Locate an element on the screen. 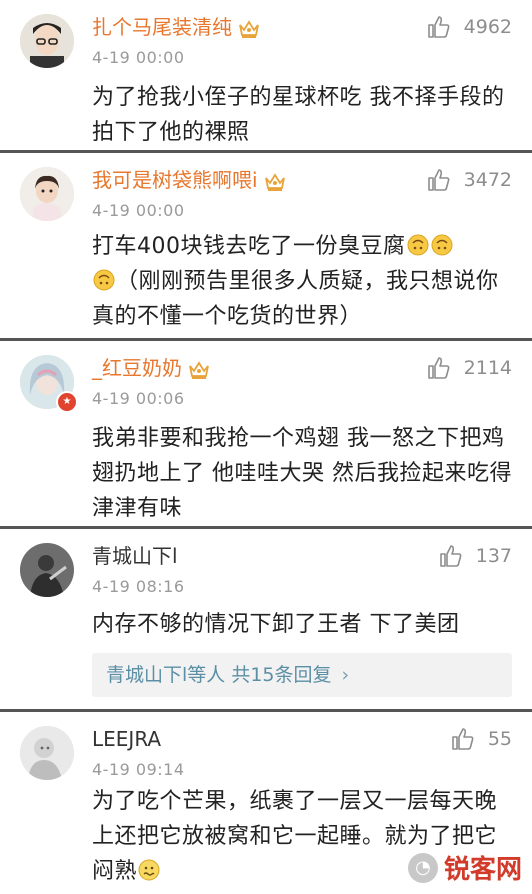  like-button: 2114 is located at coordinates (469, 368).